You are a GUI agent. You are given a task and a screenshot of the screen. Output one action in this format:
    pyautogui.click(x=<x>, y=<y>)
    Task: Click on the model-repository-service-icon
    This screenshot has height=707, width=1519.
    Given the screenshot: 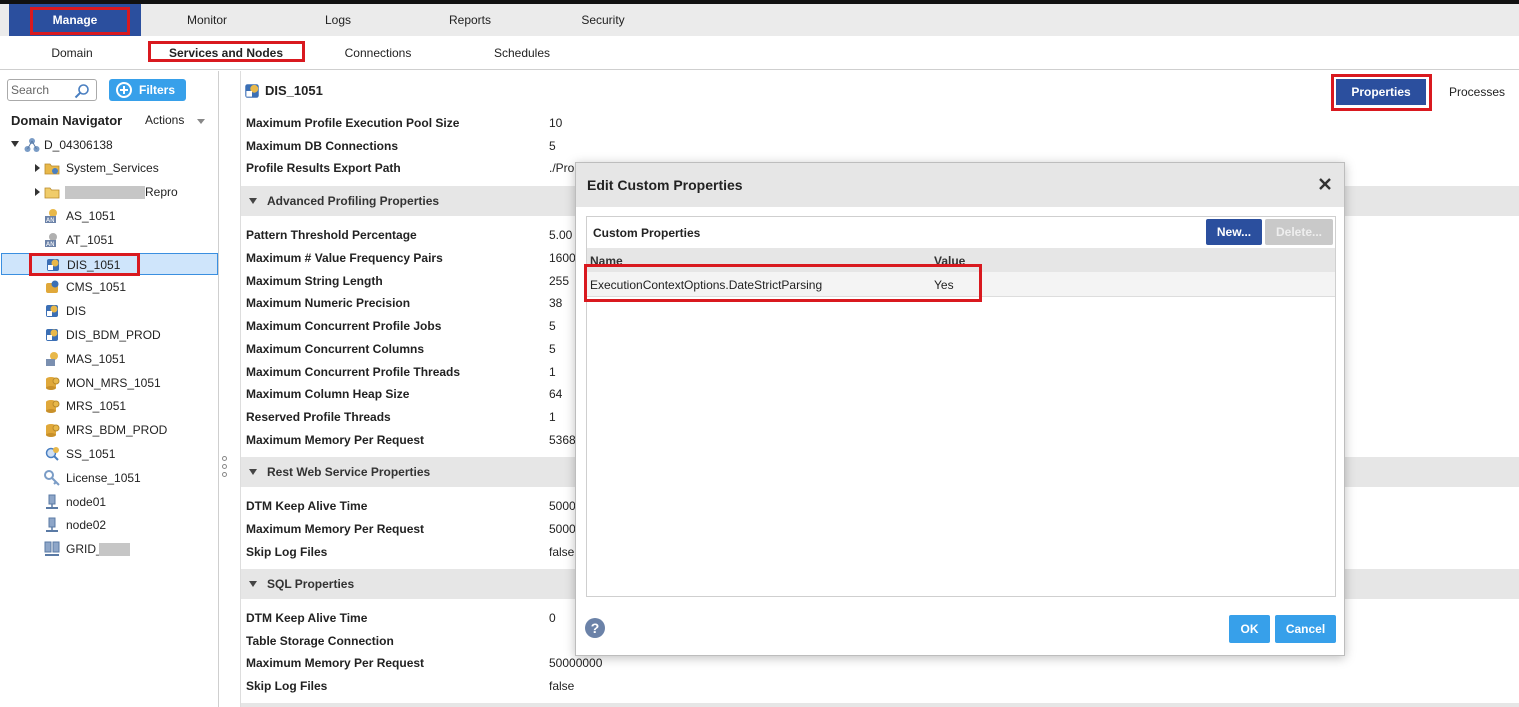 What is the action you would take?
    pyautogui.click(x=53, y=383)
    